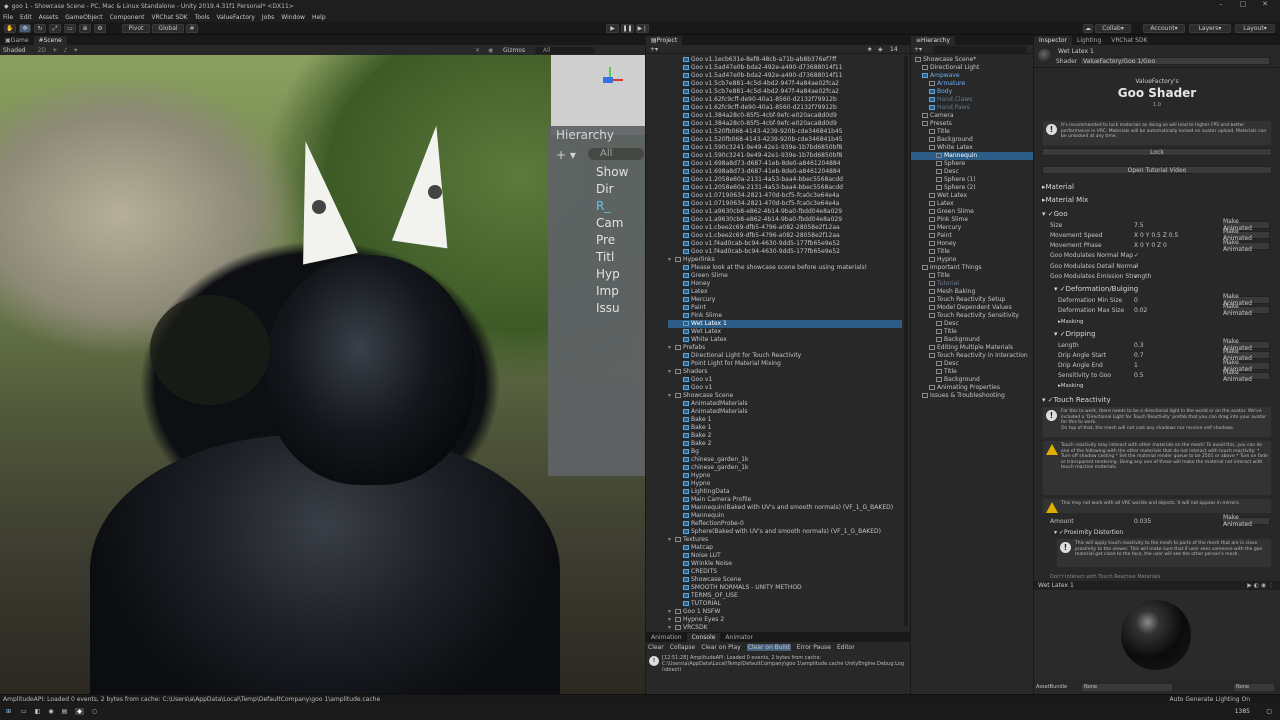 The width and height of the screenshot is (1280, 720). Describe the element at coordinates (26, 17) in the screenshot. I see `menu-edit: Edit` at that location.